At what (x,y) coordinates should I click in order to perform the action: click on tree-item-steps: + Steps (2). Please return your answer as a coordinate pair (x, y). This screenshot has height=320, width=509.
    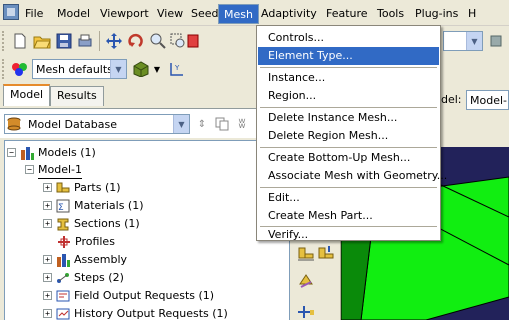
    Looking at the image, I should click on (83, 277).